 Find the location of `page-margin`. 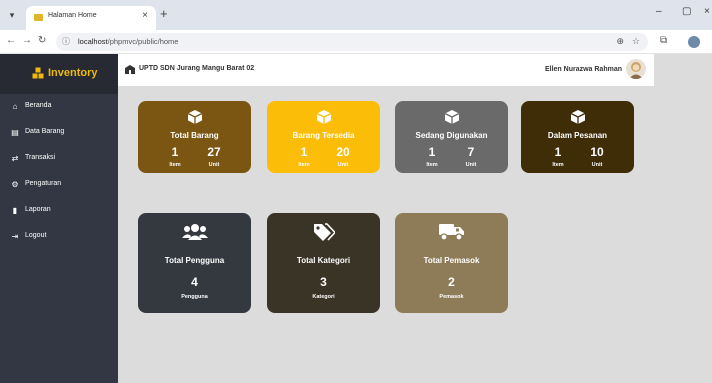

page-margin is located at coordinates (683, 70).